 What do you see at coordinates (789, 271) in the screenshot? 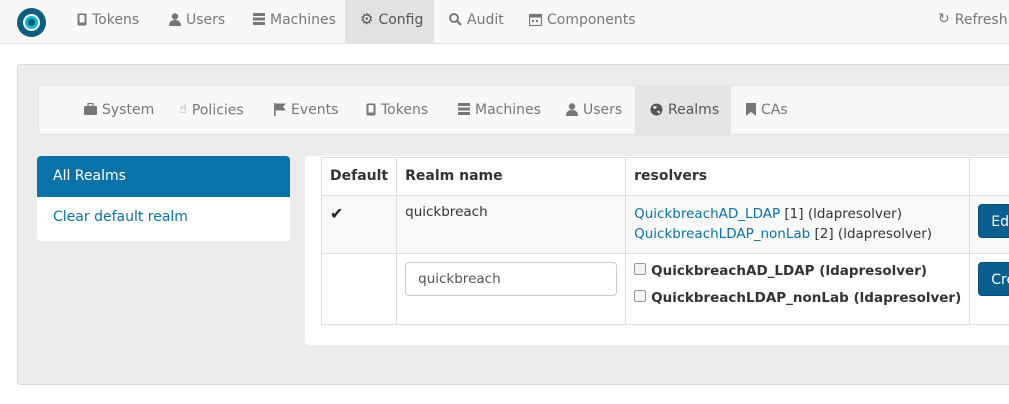
I see `resolver-option-label: QuickbreachAD_LDAP (ldapresolver)` at bounding box center [789, 271].